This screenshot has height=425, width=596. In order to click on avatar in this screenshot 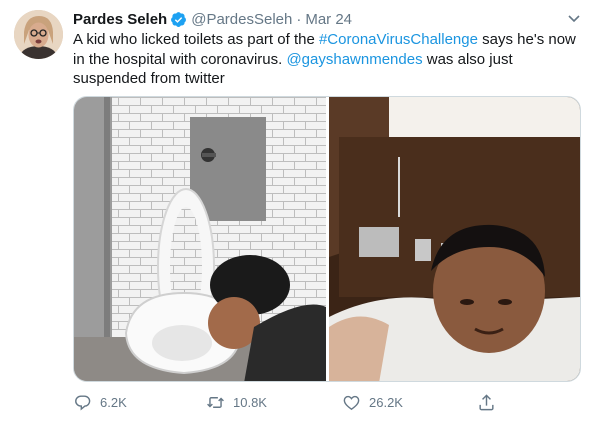, I will do `click(38, 34)`.